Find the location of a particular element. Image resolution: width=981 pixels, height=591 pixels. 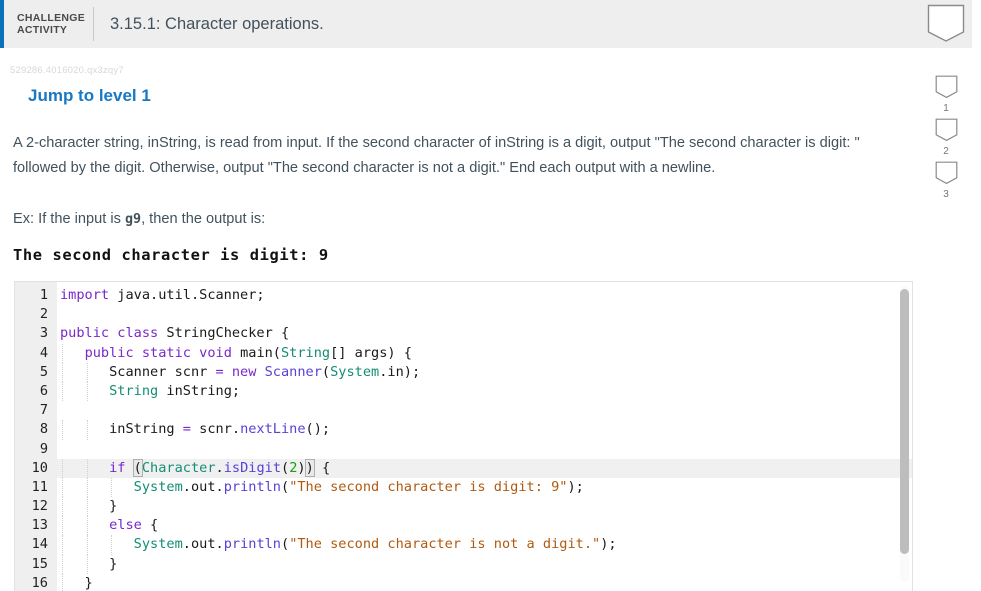

code-token: println is located at coordinates (252, 486).